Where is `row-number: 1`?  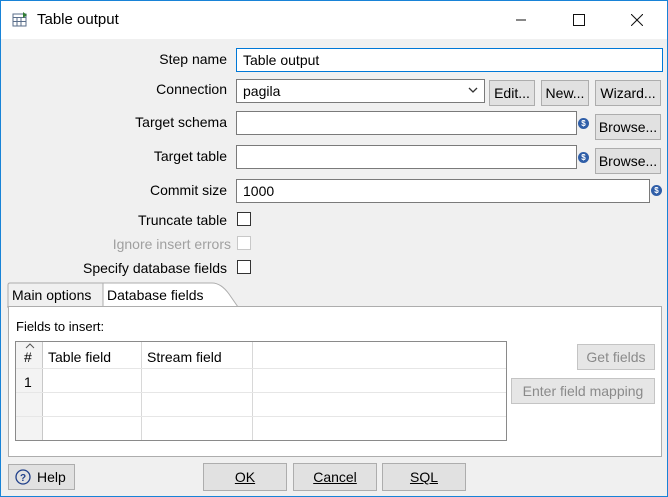 row-number: 1 is located at coordinates (28, 382).